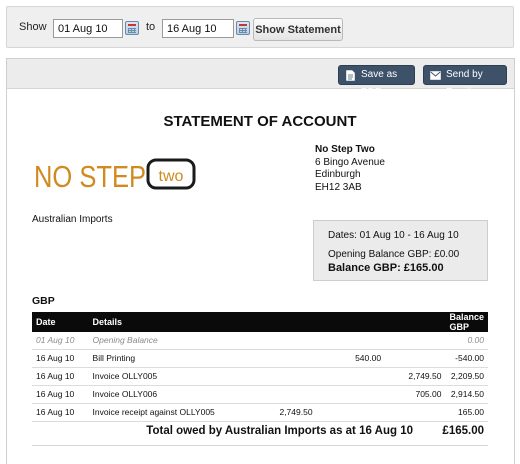 This screenshot has height=464, width=520. What do you see at coordinates (159, 358) in the screenshot?
I see `cell-details: Bill Printing` at bounding box center [159, 358].